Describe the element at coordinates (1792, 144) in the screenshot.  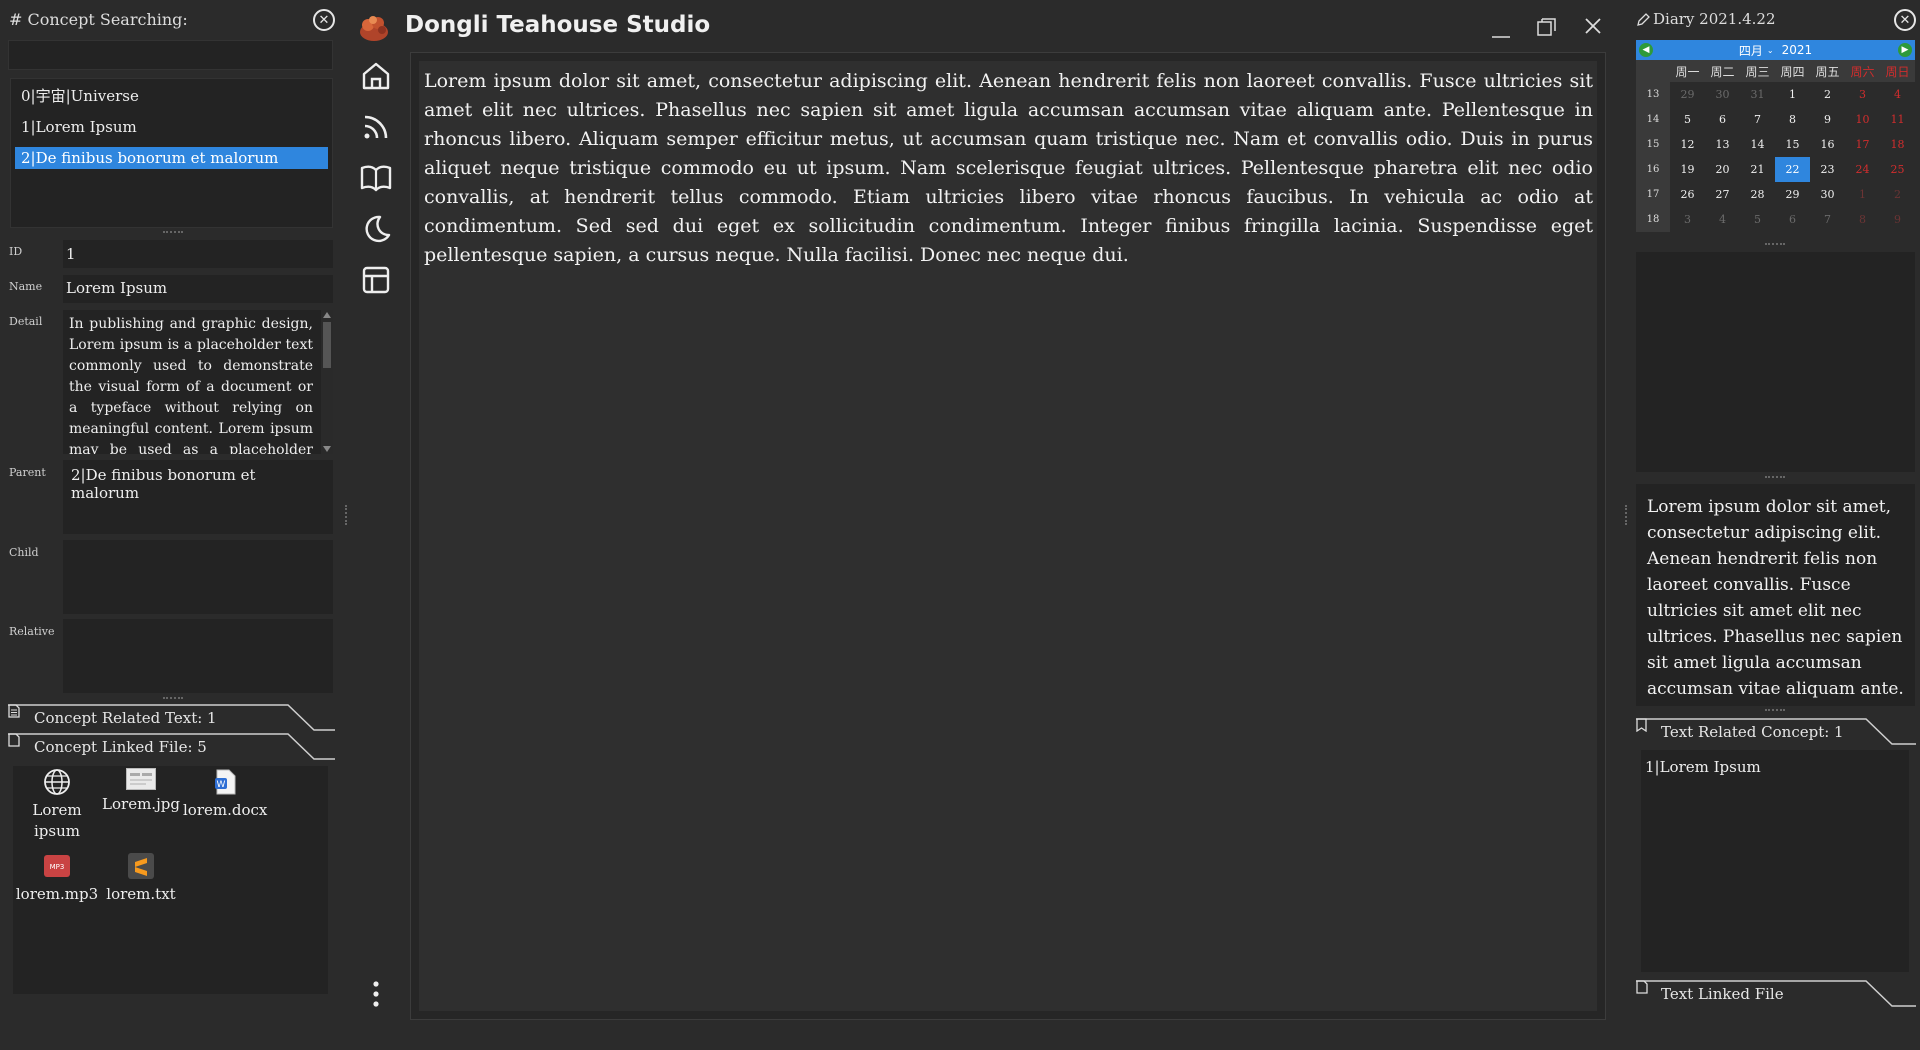
I see `calendar-day: 15` at that location.